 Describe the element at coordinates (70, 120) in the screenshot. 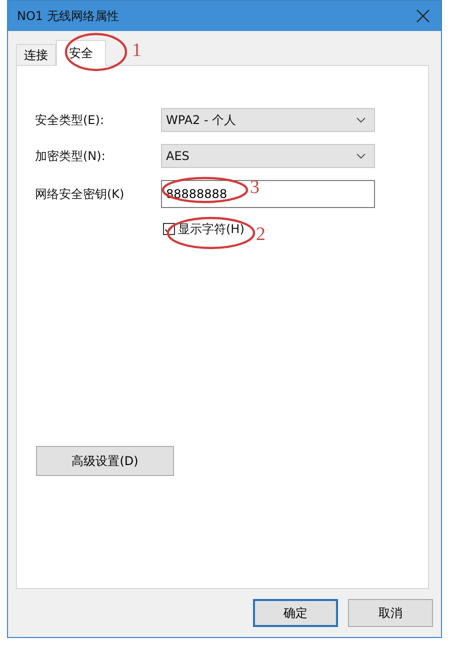

I see `field-label: 安全类型(E):` at that location.